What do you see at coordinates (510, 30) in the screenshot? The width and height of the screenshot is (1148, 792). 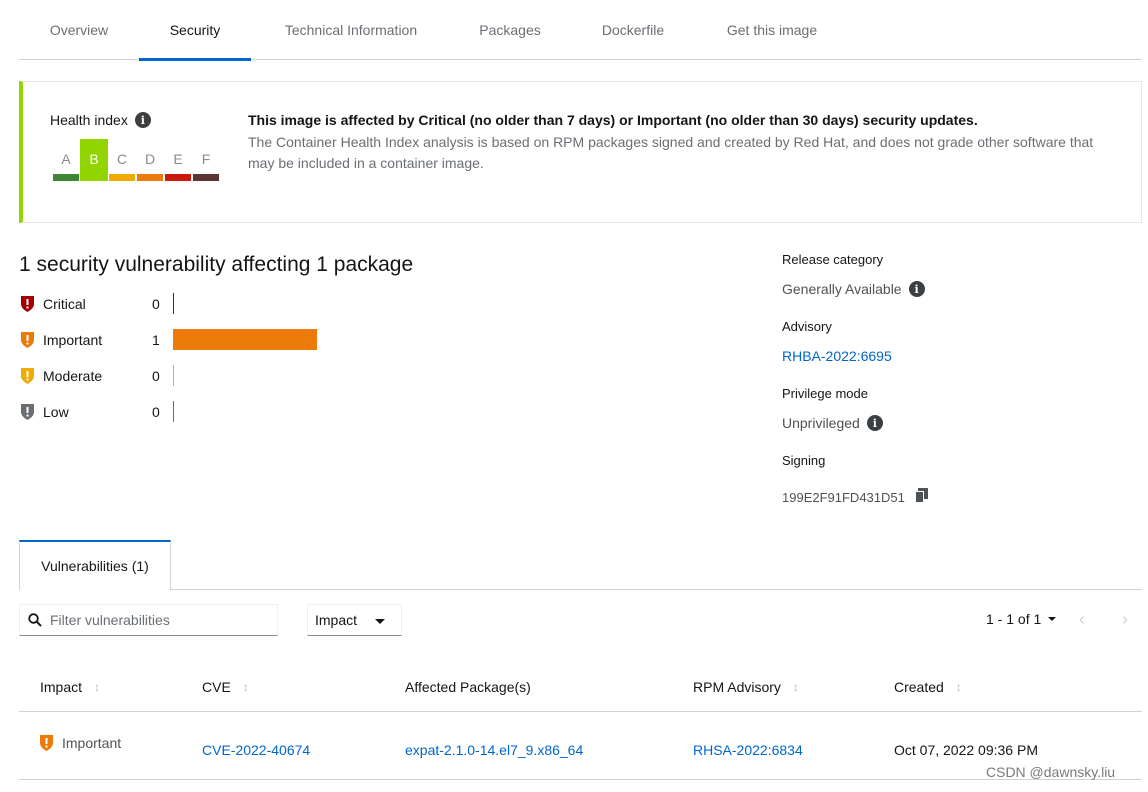 I see `tab-packages: Packages` at bounding box center [510, 30].